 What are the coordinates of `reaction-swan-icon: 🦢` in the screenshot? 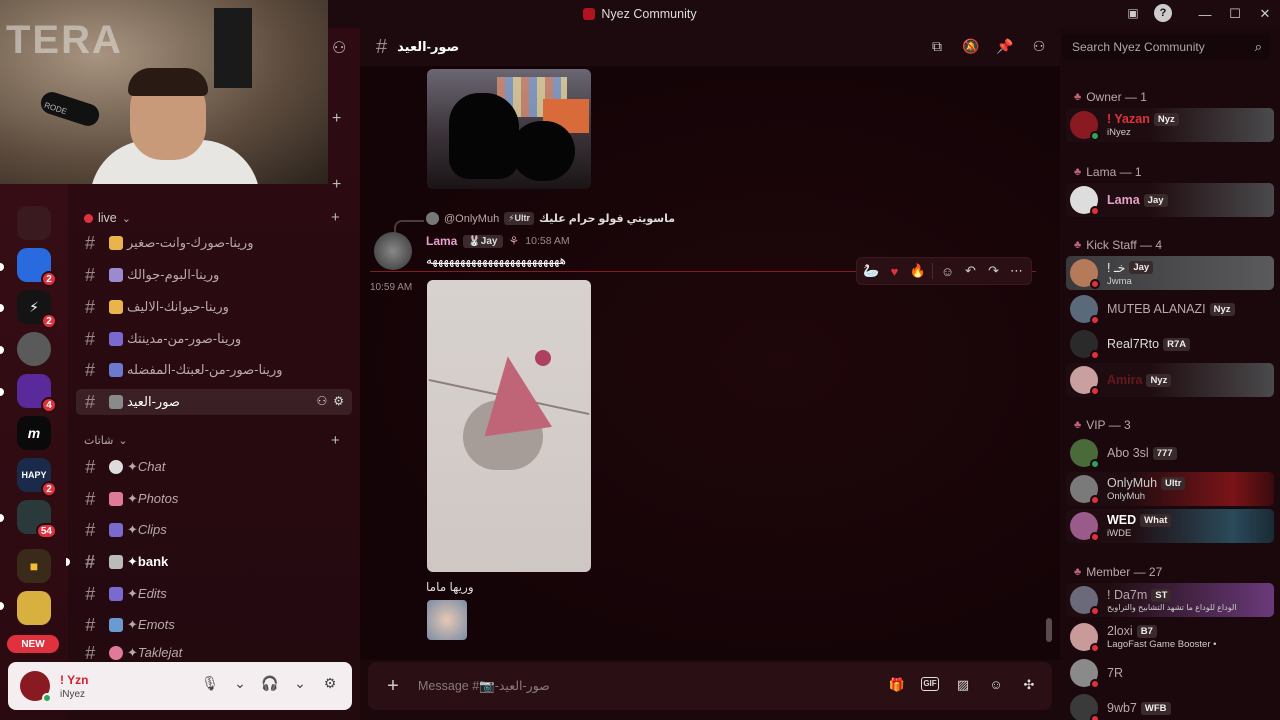 It's located at (871, 271).